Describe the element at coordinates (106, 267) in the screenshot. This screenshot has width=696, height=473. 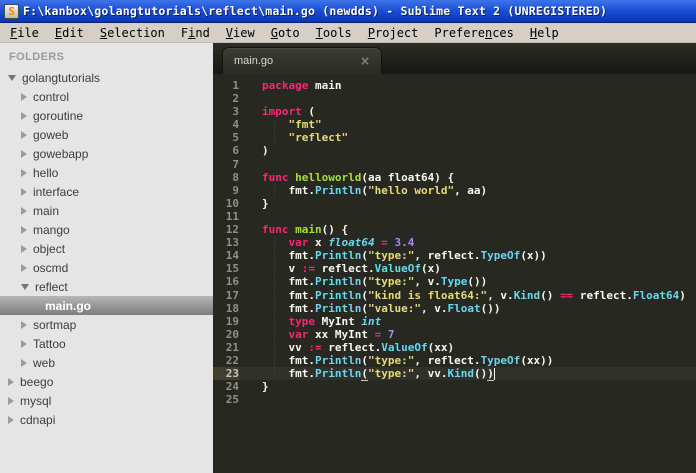
I see `folder-item-oscmd: oscmd` at that location.